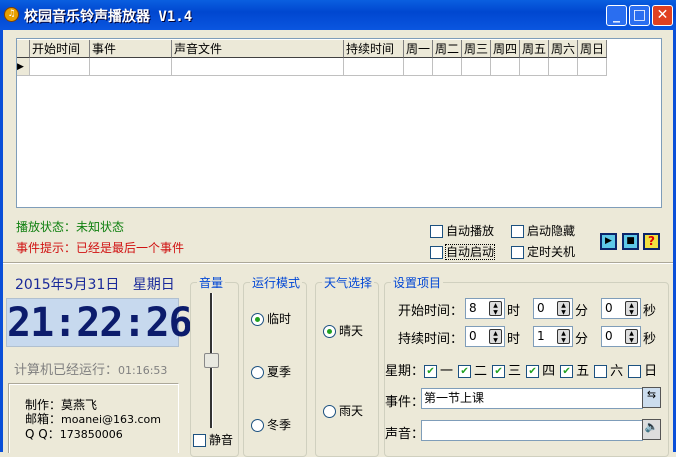 Image resolution: width=676 pixels, height=457 pixels. I want to click on day-checkbox-6: 日, so click(642, 371).